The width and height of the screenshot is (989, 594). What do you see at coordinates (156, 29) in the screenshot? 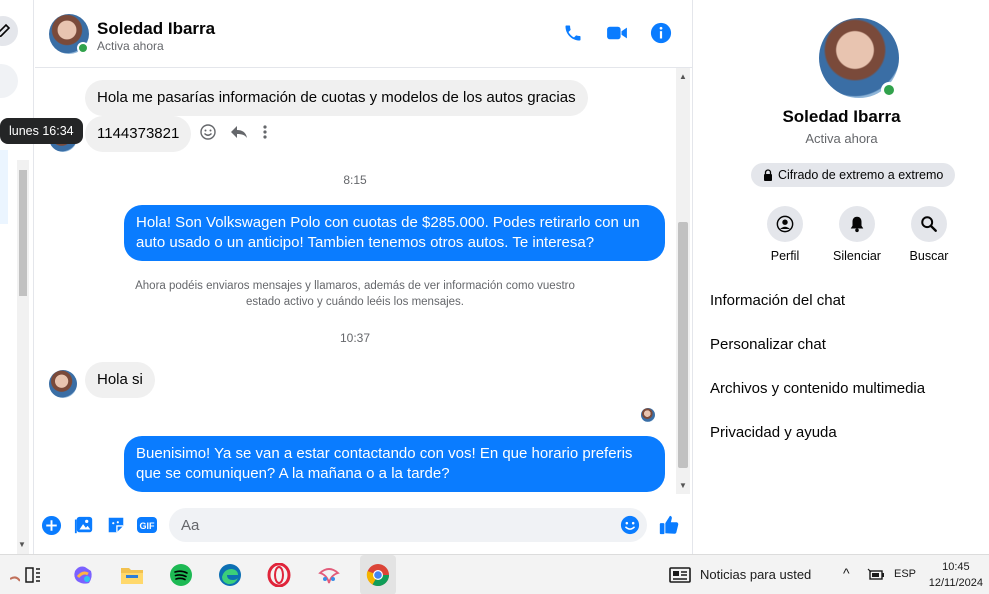
I see `contact-name: Soledad Ibarra` at bounding box center [156, 29].